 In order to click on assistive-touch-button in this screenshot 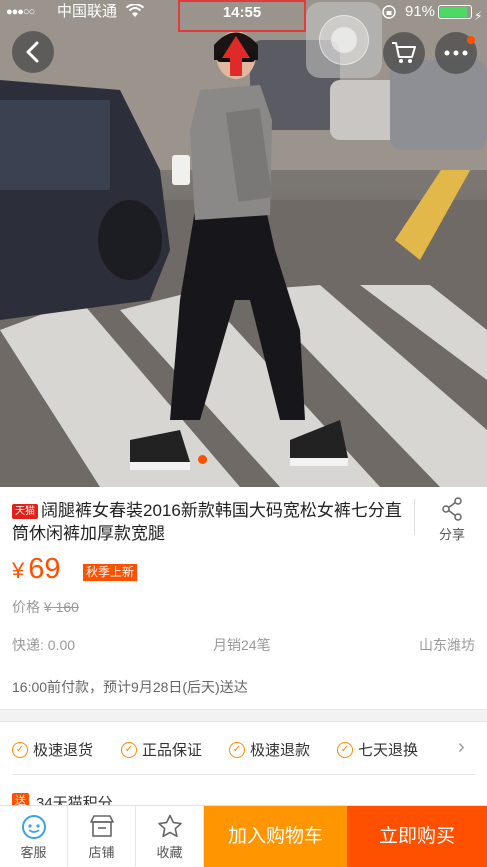, I will do `click(344, 40)`.